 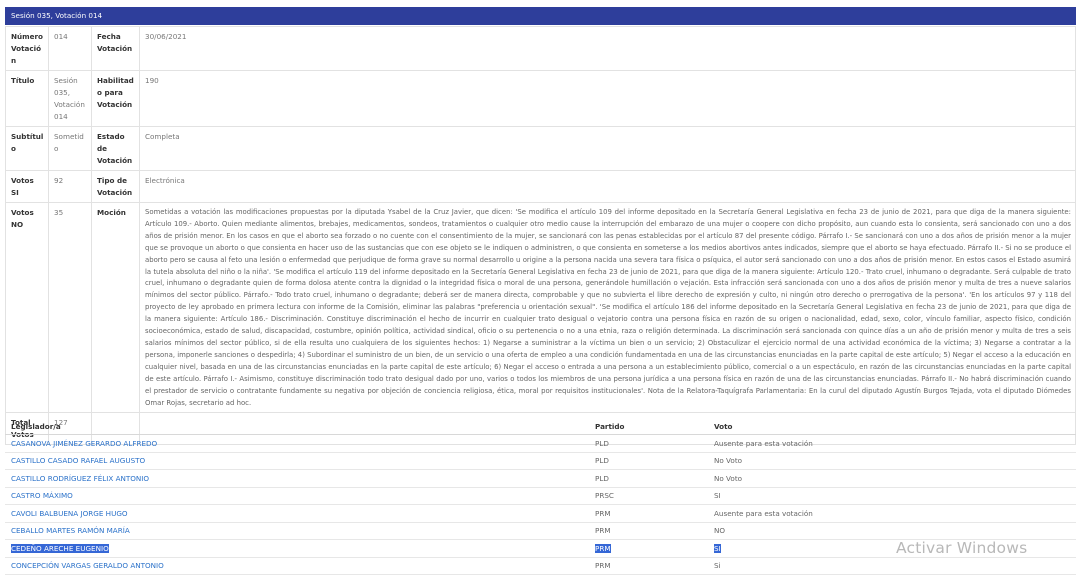 What do you see at coordinates (540, 16) in the screenshot?
I see `session-header: Sesión 035, Votación 014` at bounding box center [540, 16].